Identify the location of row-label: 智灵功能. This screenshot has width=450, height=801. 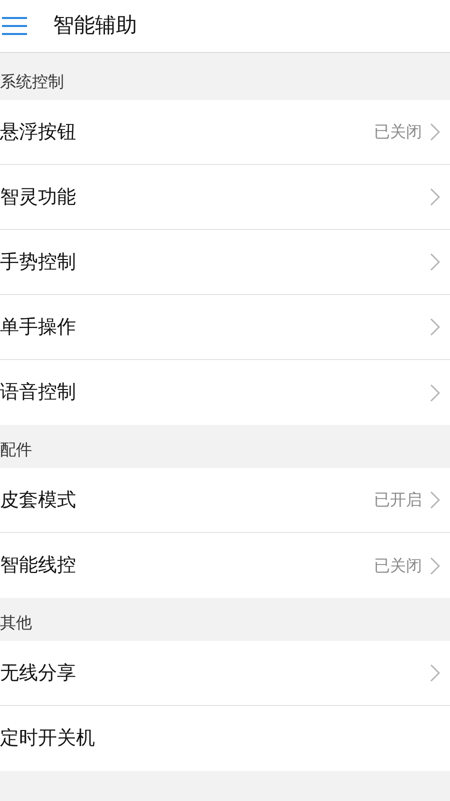
(38, 197).